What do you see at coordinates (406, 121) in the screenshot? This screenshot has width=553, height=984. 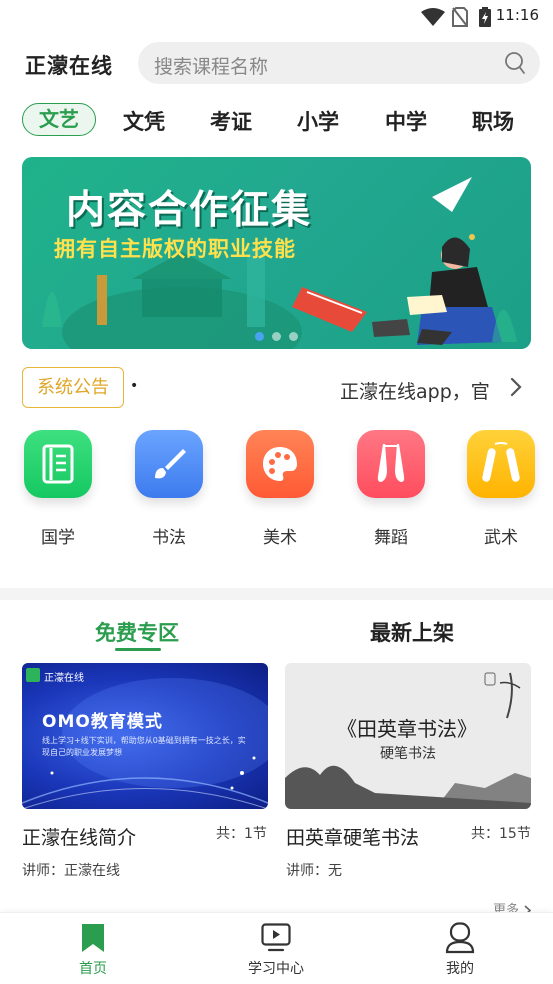 I see `tab-zhongxue: 中学` at bounding box center [406, 121].